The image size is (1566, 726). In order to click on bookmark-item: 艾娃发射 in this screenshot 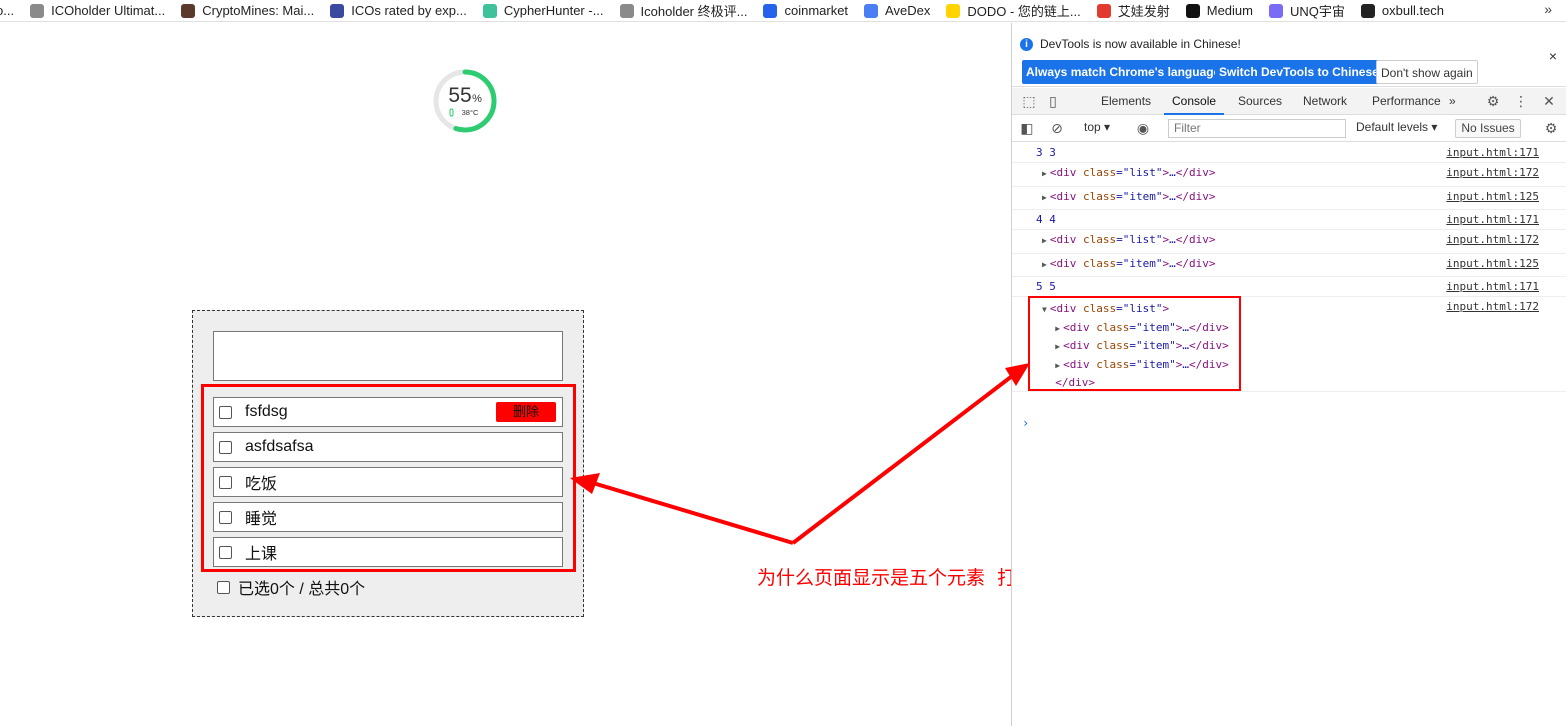, I will do `click(1133, 10)`.